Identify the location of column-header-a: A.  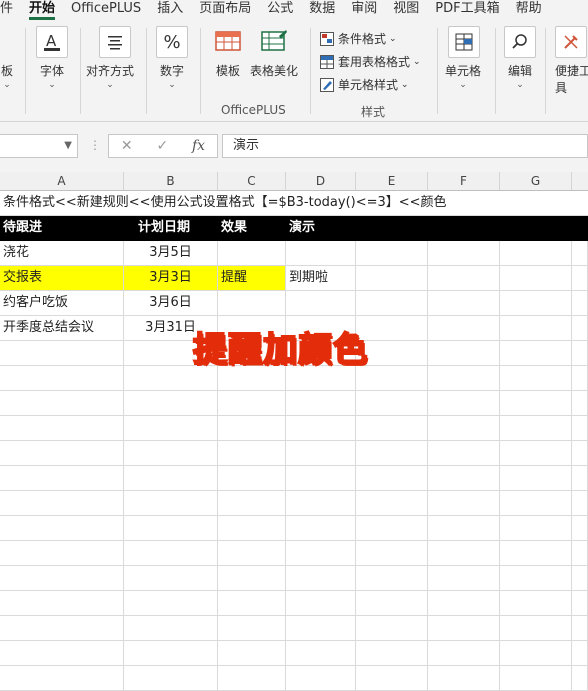
(62, 181).